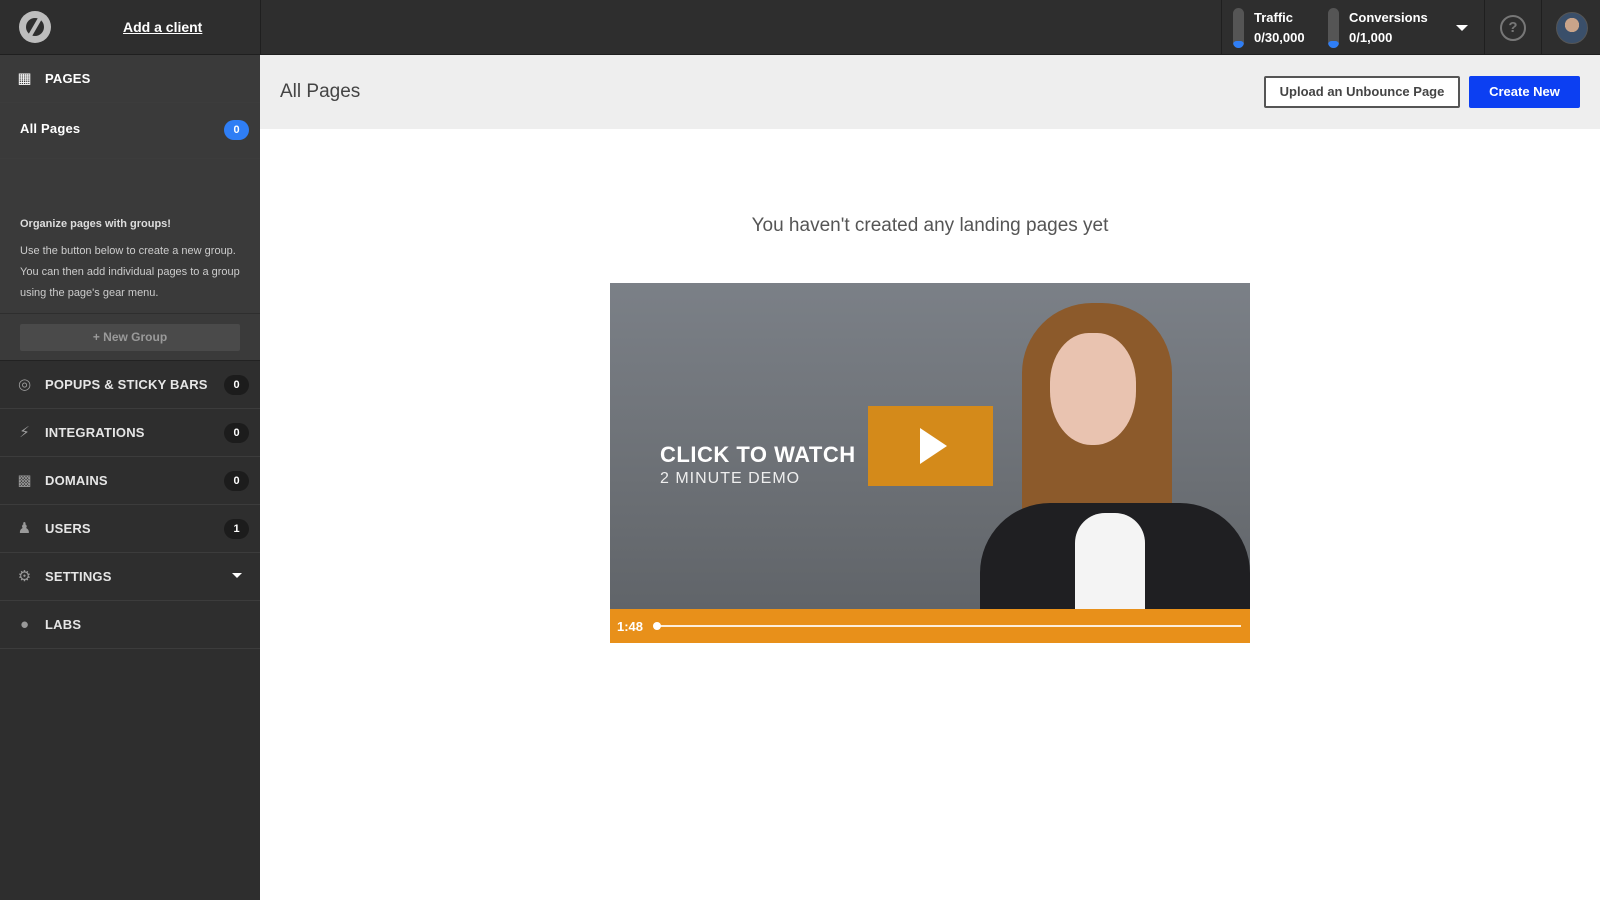 The image size is (1600, 900). What do you see at coordinates (162, 27) in the screenshot?
I see `add-client-link: Add a client` at bounding box center [162, 27].